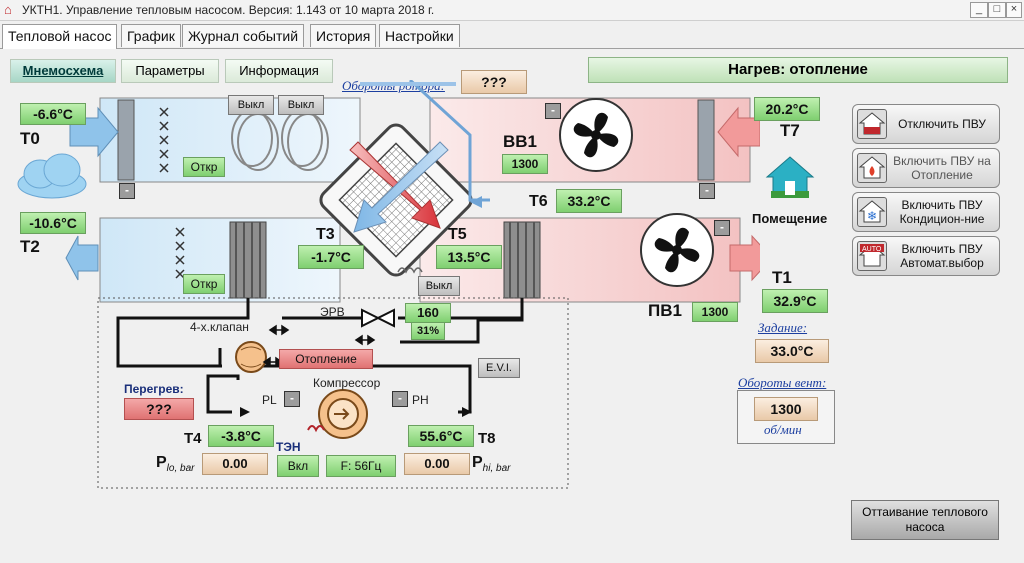 The image size is (1024, 563). What do you see at coordinates (241, 436) in the screenshot?
I see `sensor-t4-value: -3.8°C` at bounding box center [241, 436].